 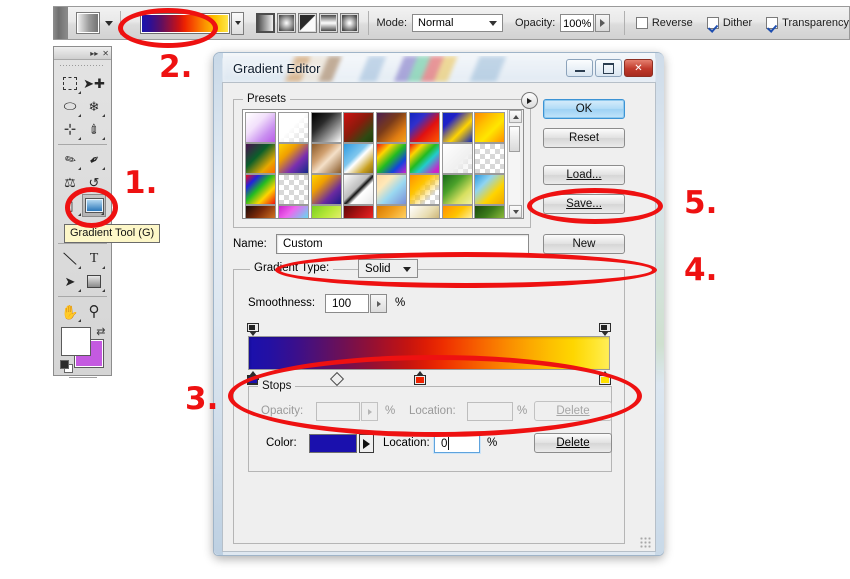 What do you see at coordinates (60, 23) in the screenshot?
I see `options-bar-grip` at bounding box center [60, 23].